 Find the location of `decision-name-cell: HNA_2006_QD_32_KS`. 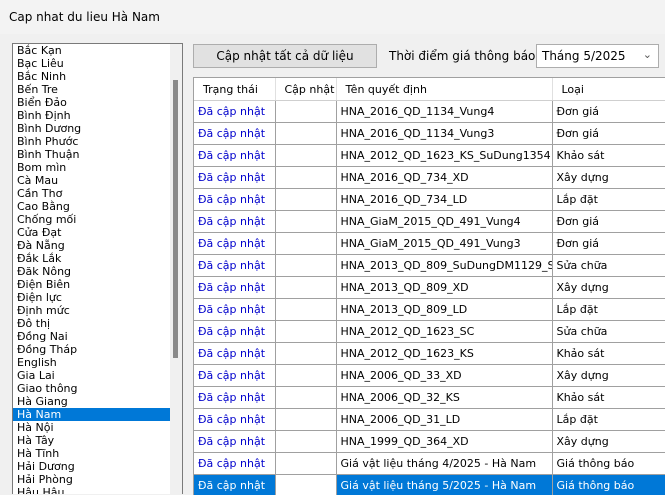

decision-name-cell: HNA_2006_QD_32_KS is located at coordinates (444, 398).